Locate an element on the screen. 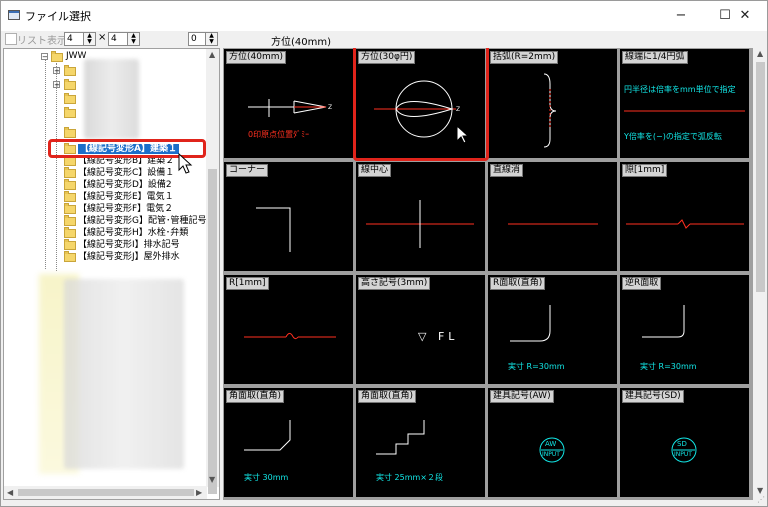  symbol-cell: 方位(40mm) Z 0印原点位置ﾀﾞﾐｰ is located at coordinates (288, 103).